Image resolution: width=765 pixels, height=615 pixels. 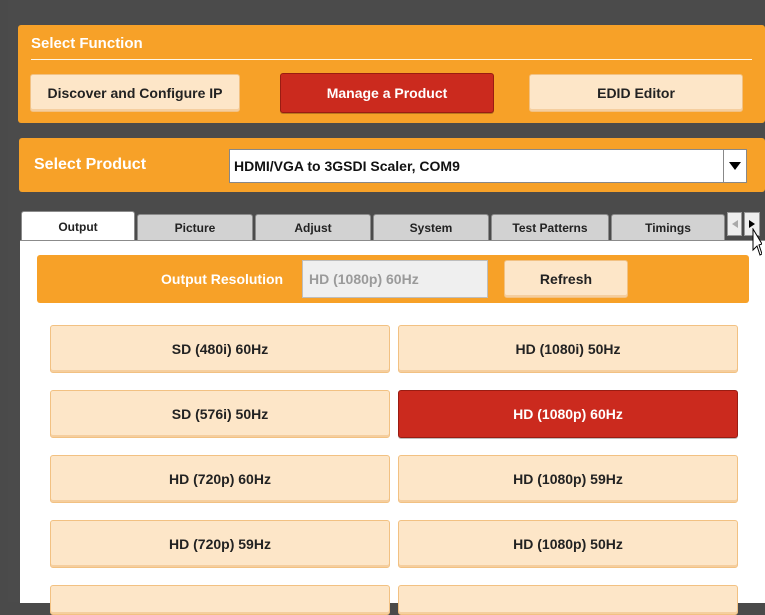 I want to click on edid-editor-button: EDID Editor, so click(x=636, y=93).